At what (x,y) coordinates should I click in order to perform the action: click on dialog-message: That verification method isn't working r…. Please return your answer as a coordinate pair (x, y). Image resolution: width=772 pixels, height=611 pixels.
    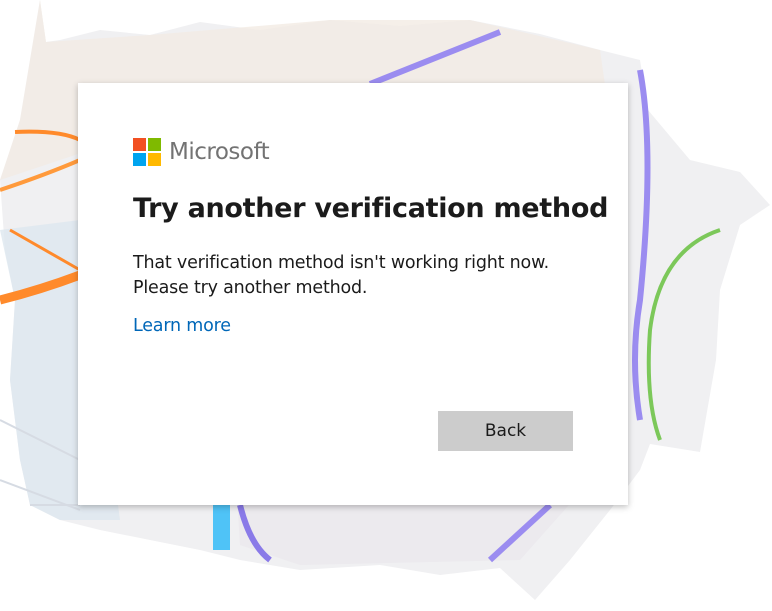
    Looking at the image, I should click on (353, 276).